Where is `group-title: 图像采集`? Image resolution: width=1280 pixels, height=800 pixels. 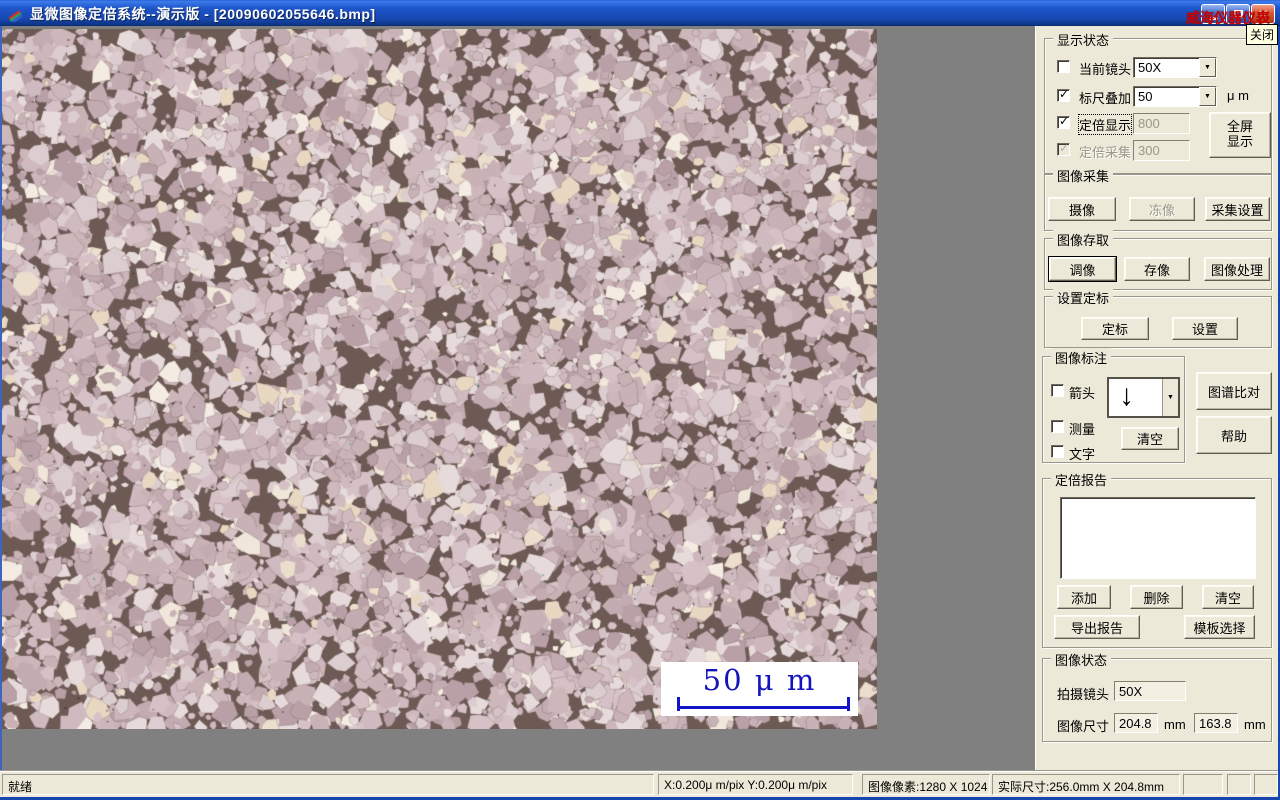 group-title: 图像采集 is located at coordinates (1083, 175).